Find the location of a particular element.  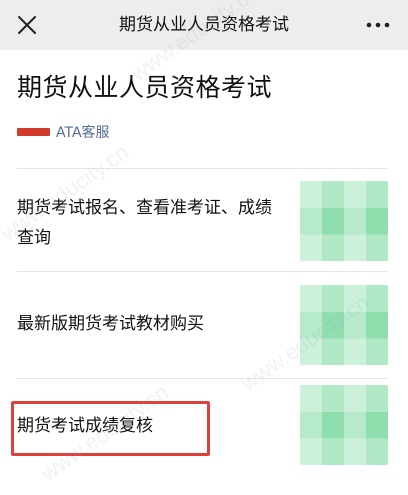

item-label: 期货考试报名、查看准考证、成绩查询 is located at coordinates (144, 223).